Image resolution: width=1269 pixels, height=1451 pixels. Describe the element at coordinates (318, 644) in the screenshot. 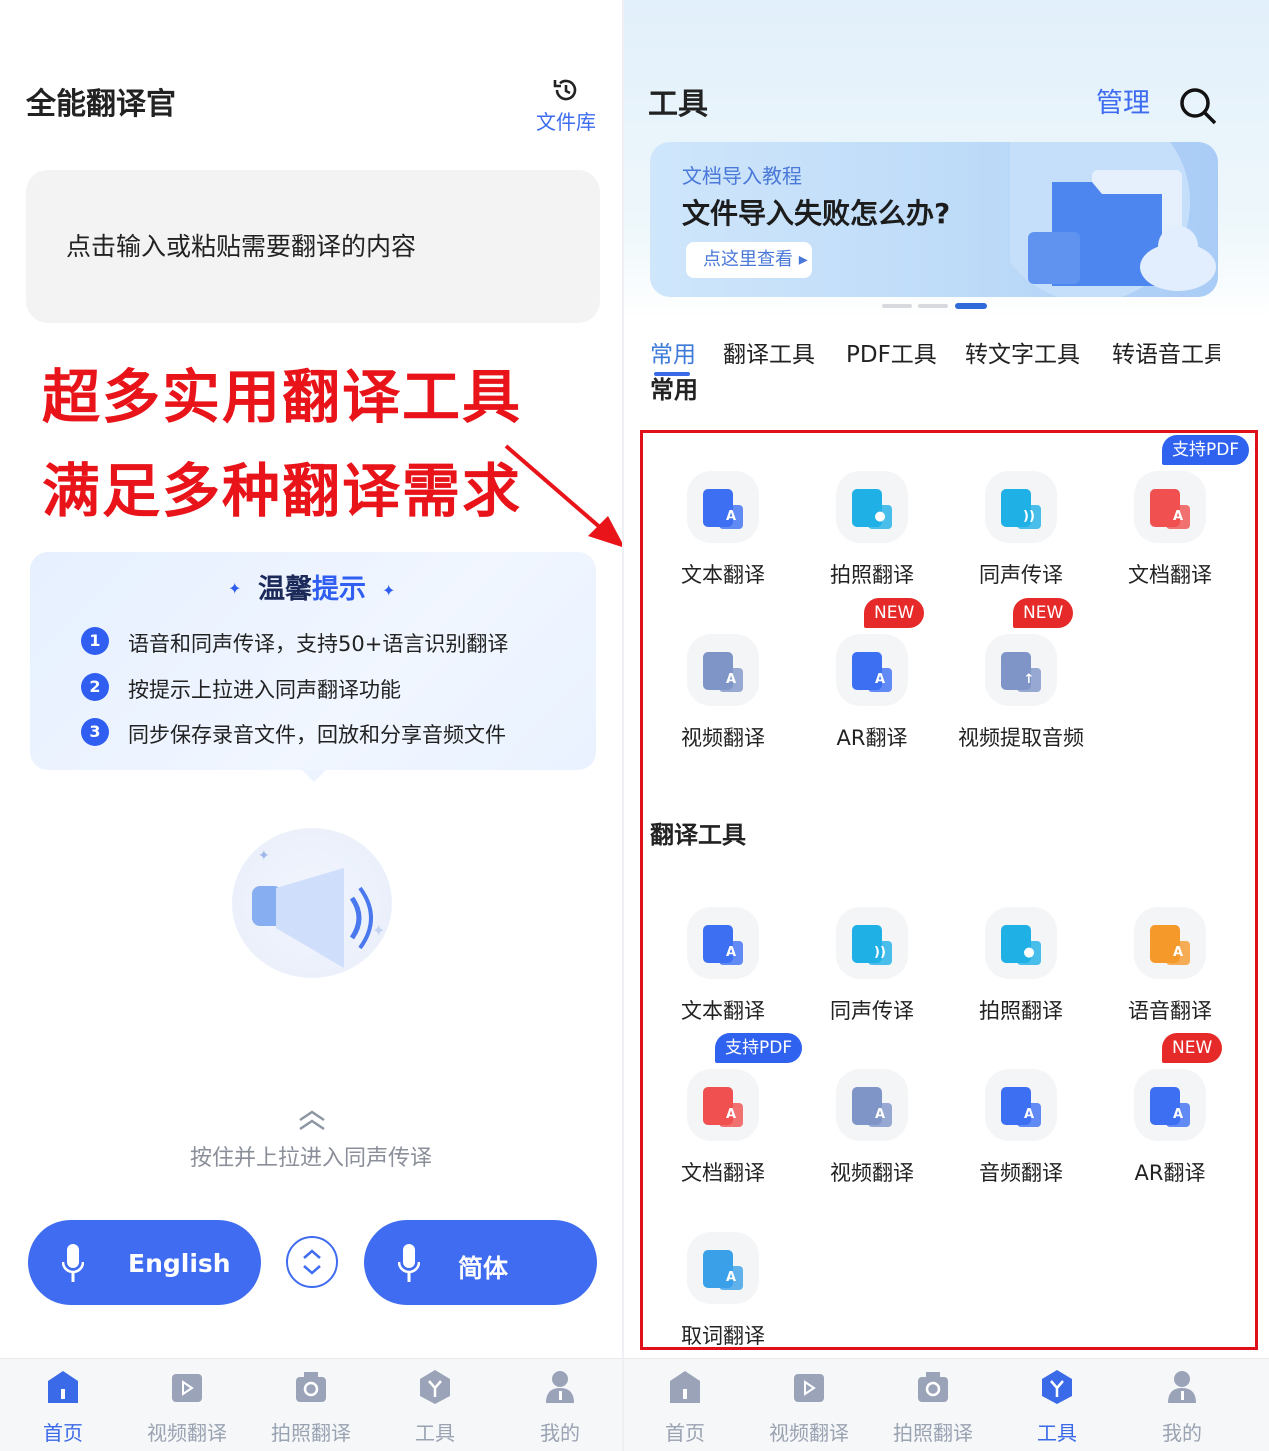

I see `tip-item: 语音和同声传译，支持50+语言识别翻译` at that location.